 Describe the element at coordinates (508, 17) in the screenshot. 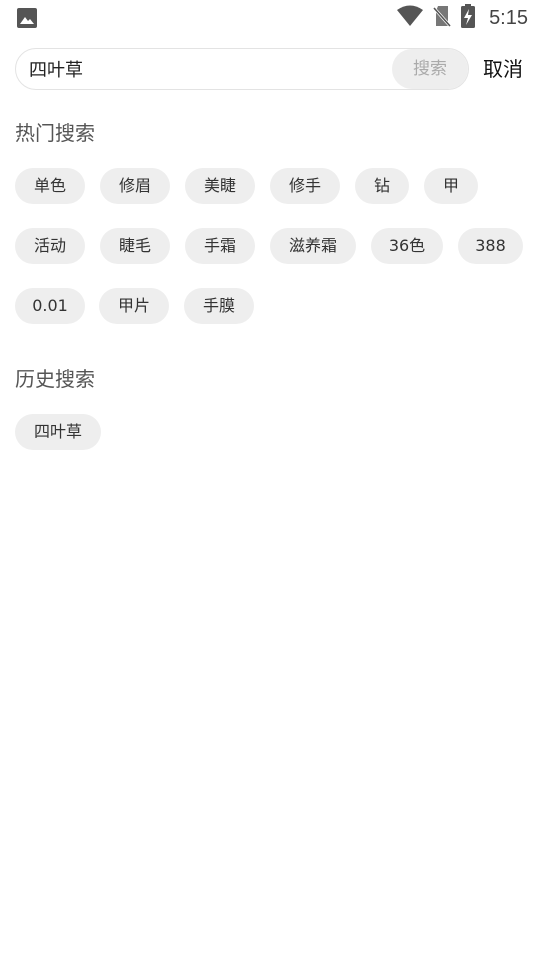

I see `clock-time: 5:15` at that location.